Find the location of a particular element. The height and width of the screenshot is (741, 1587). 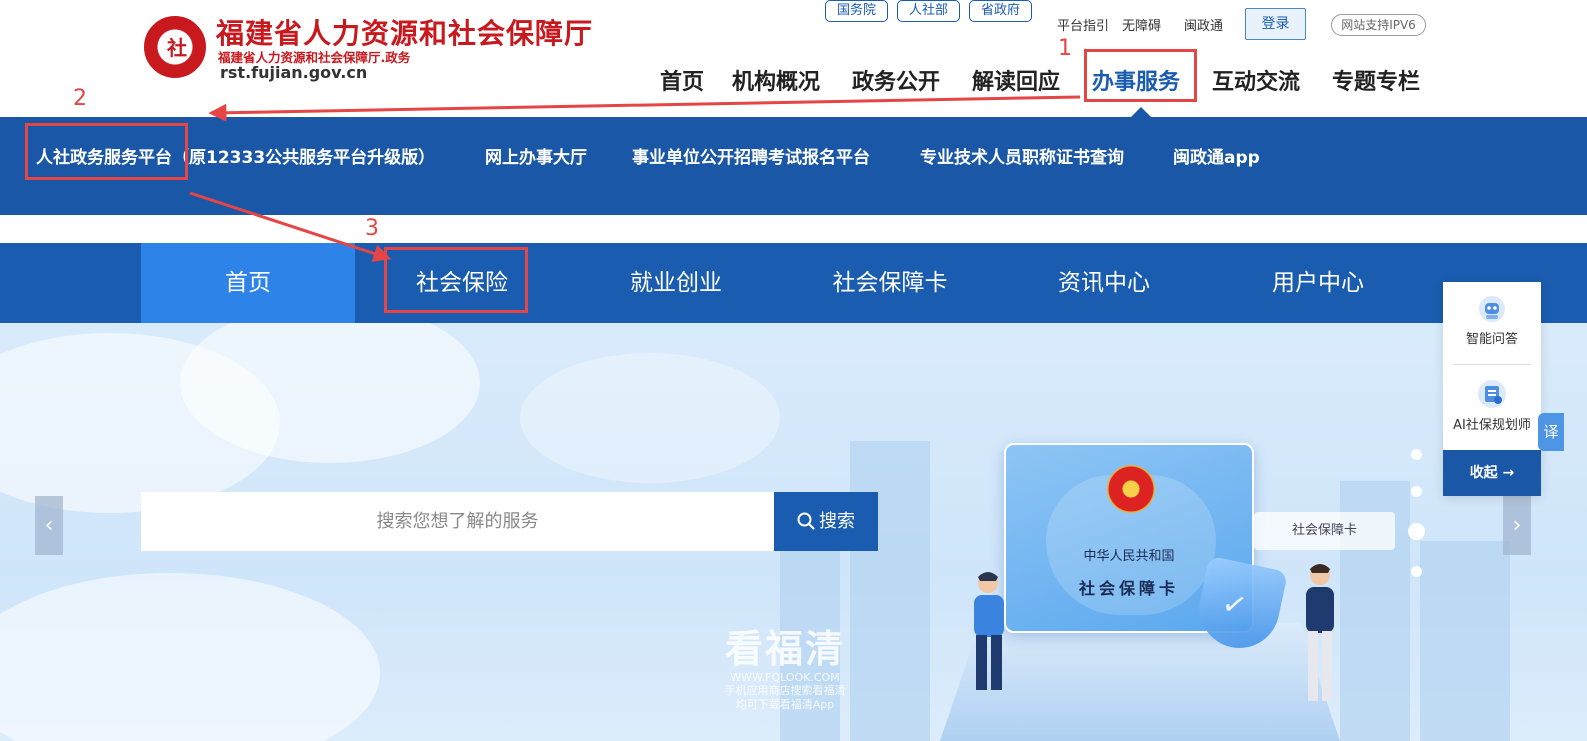

slide-indicator-active is located at coordinates (1416, 531).